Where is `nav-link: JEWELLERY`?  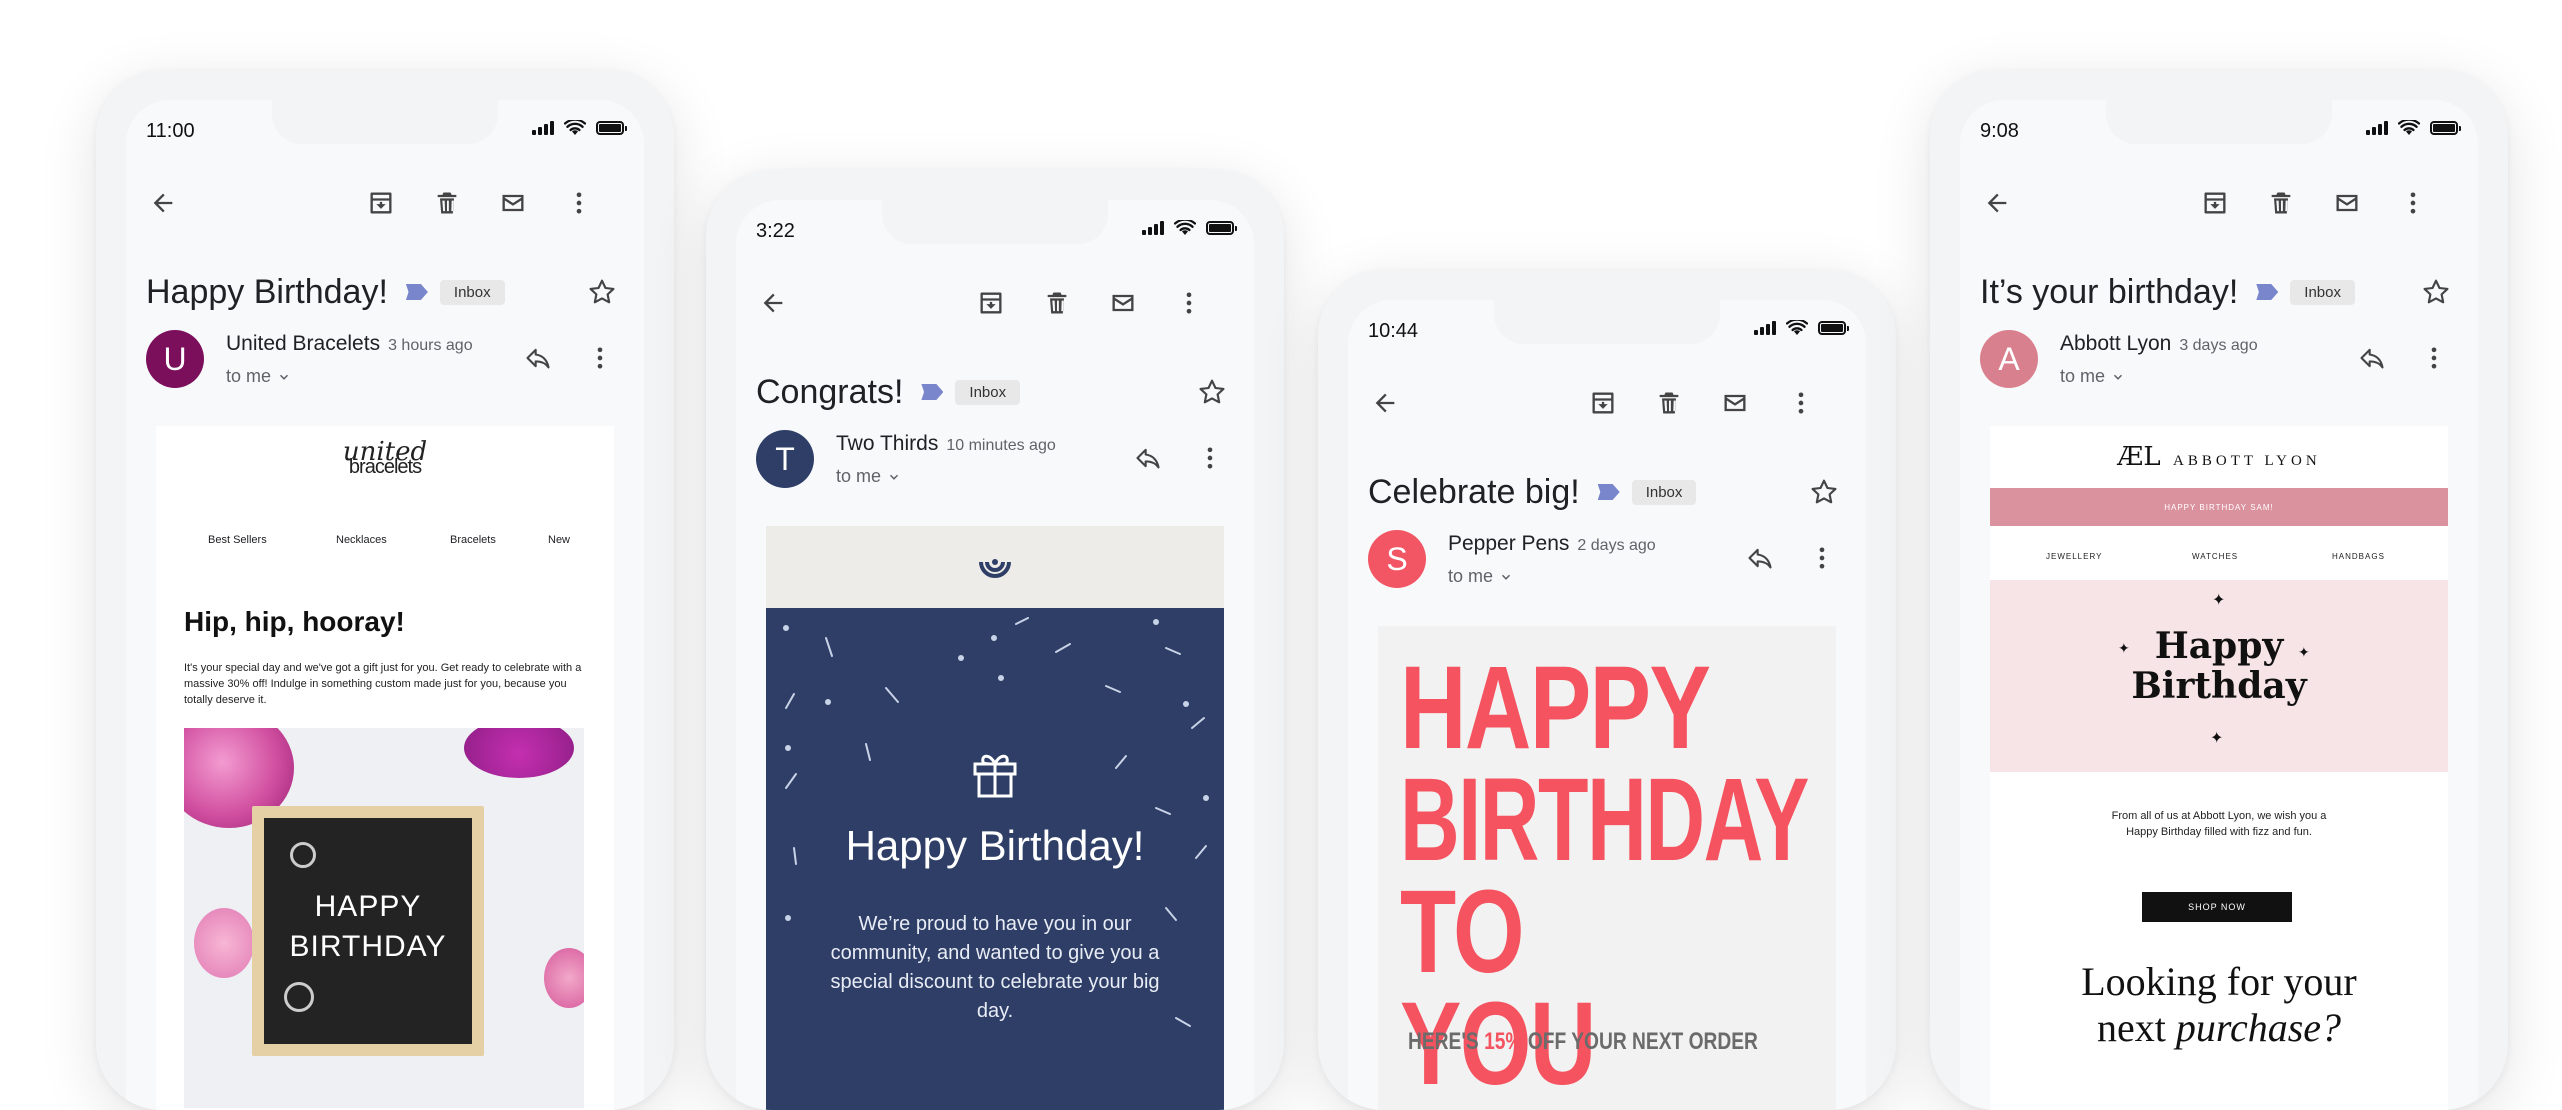
nav-link: JEWELLERY is located at coordinates (2074, 556).